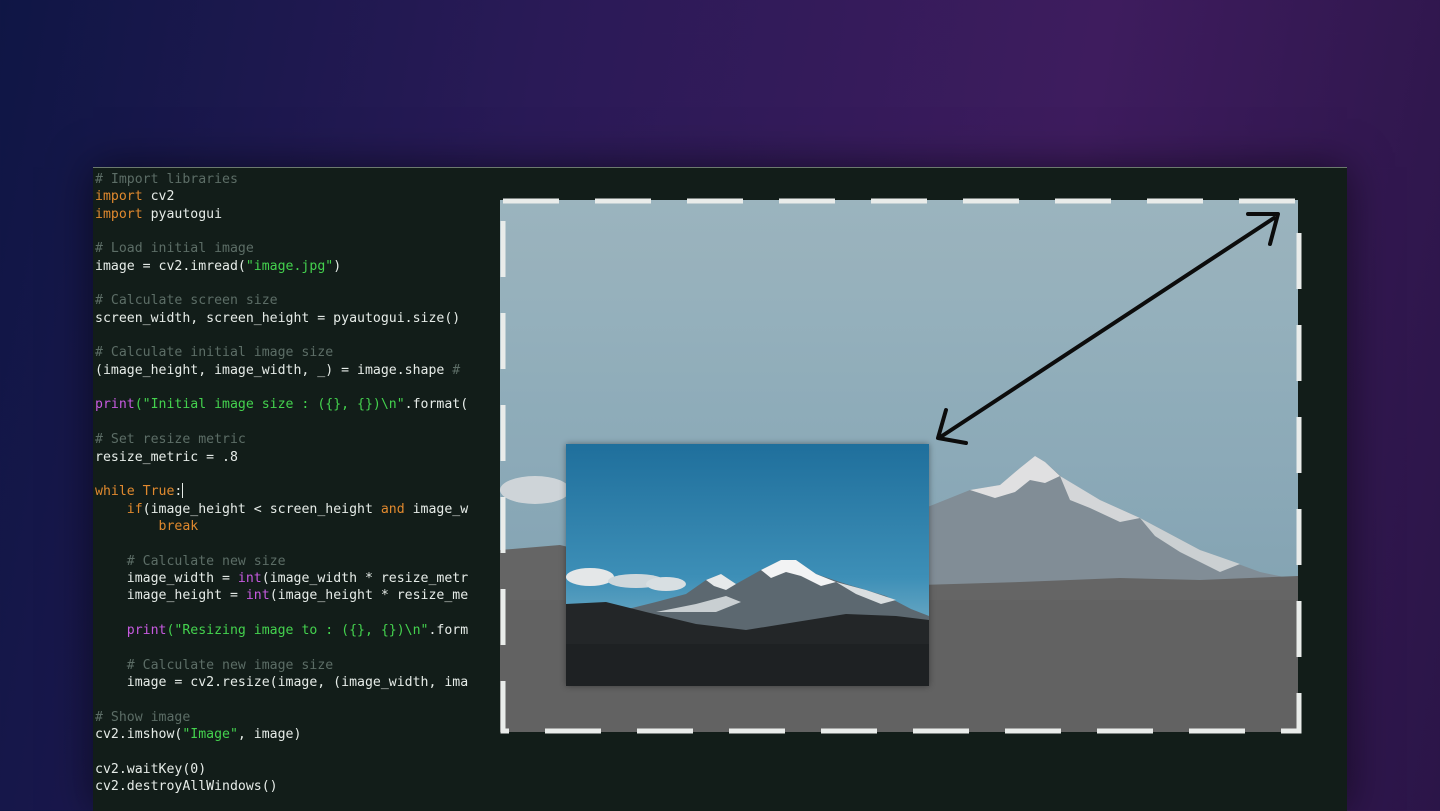  Describe the element at coordinates (1108, 328) in the screenshot. I see `double-headed-diagonal-arrow-icon` at that location.